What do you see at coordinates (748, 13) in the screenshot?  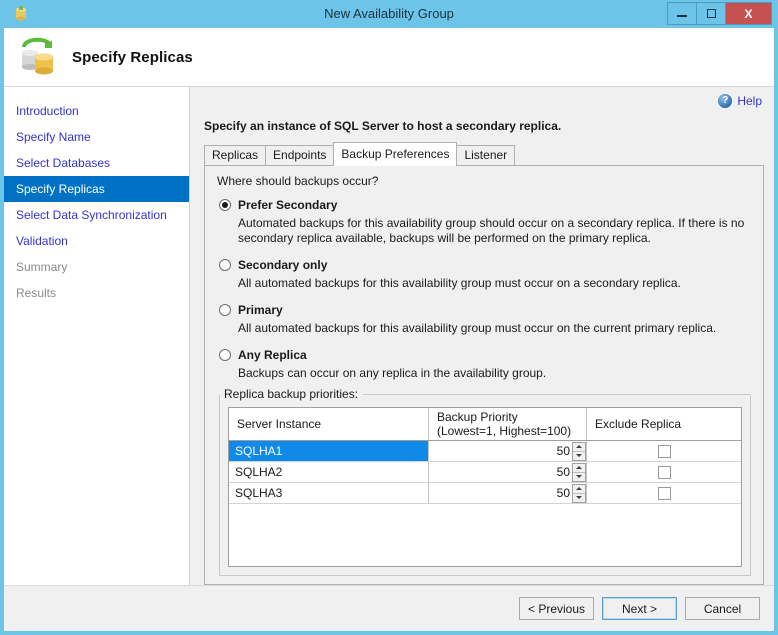 I see `close-button: X` at bounding box center [748, 13].